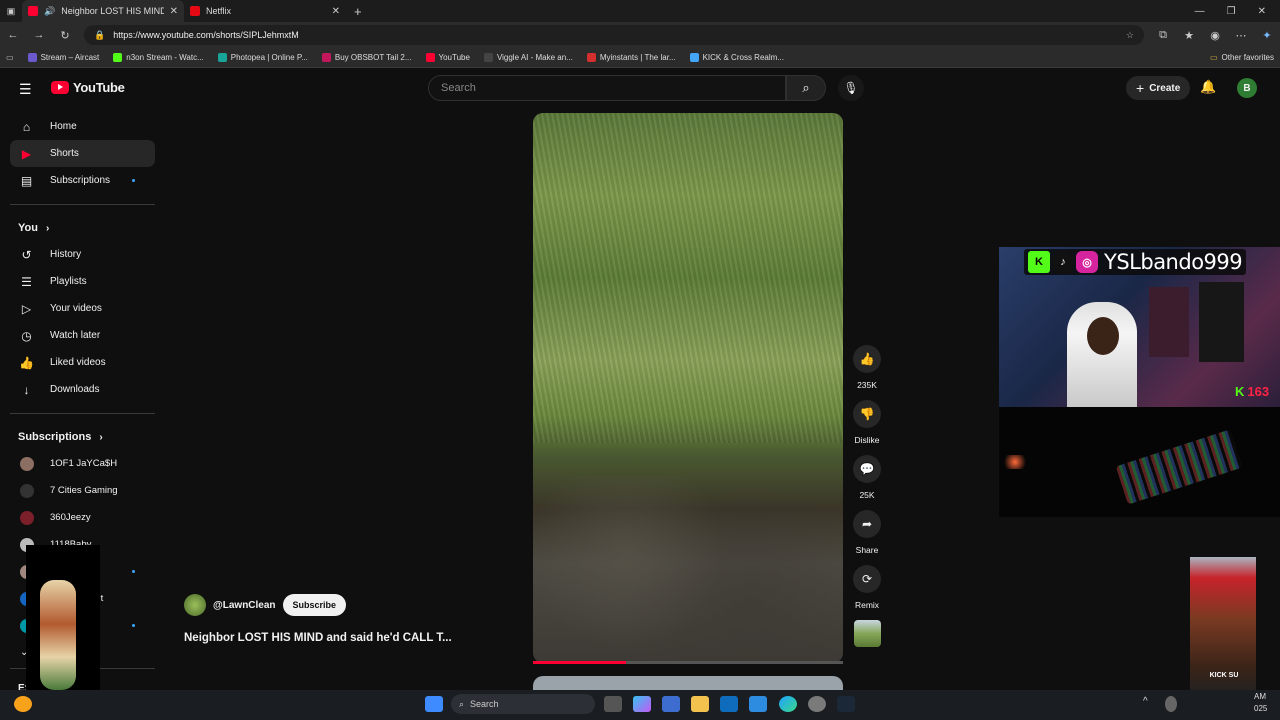 This screenshot has width=1280, height=720. I want to click on sidebar-item-history: ↺ History, so click(82, 254).